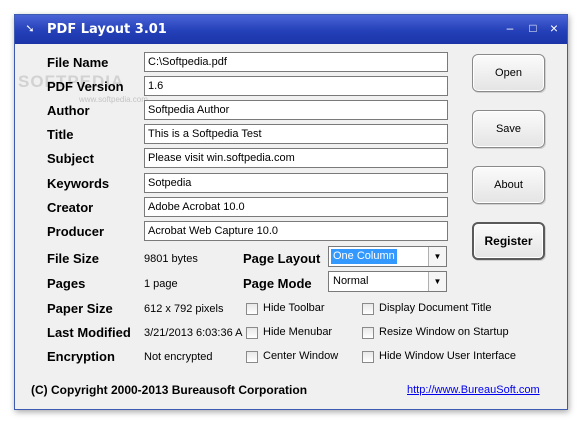 The height and width of the screenshot is (429, 587). I want to click on subject-field: Please visit win.softpedia.com, so click(296, 158).